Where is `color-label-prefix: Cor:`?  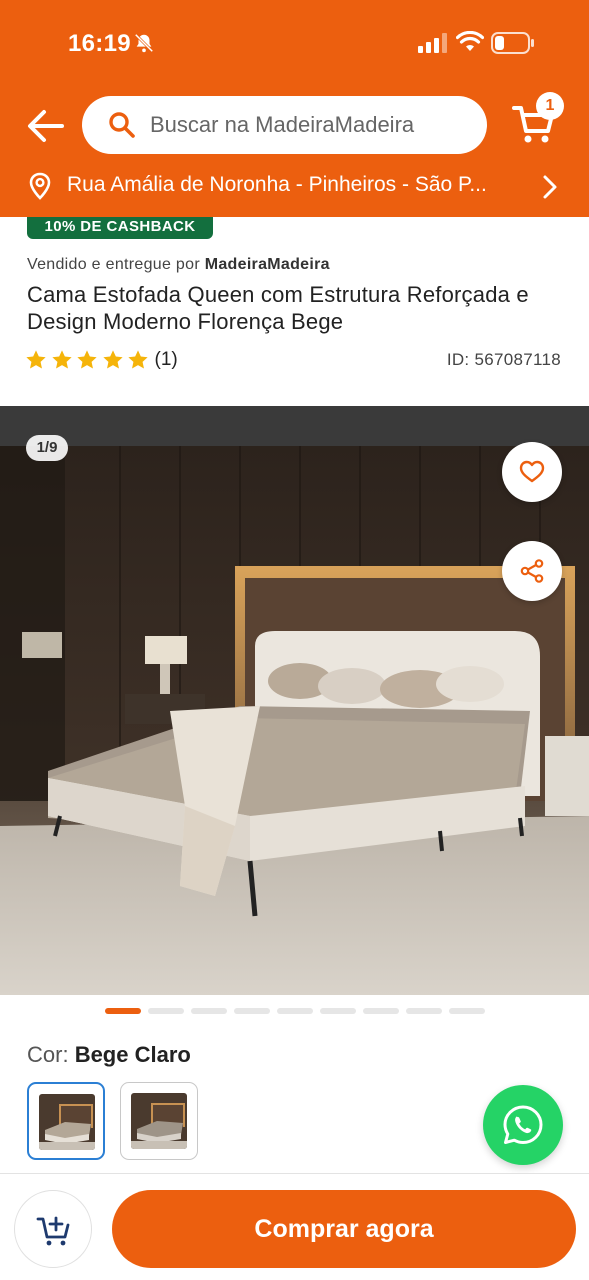
color-label-prefix: Cor: is located at coordinates (48, 1054).